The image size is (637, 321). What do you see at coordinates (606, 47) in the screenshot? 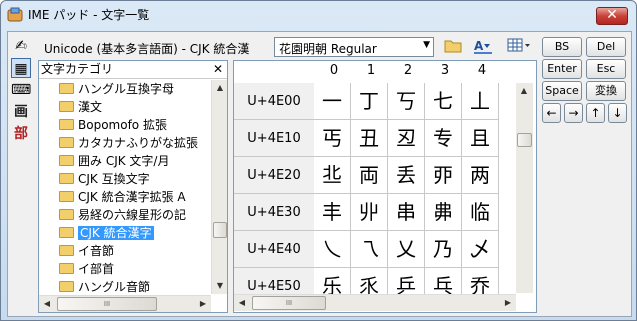
I see `del-key: Del` at bounding box center [606, 47].